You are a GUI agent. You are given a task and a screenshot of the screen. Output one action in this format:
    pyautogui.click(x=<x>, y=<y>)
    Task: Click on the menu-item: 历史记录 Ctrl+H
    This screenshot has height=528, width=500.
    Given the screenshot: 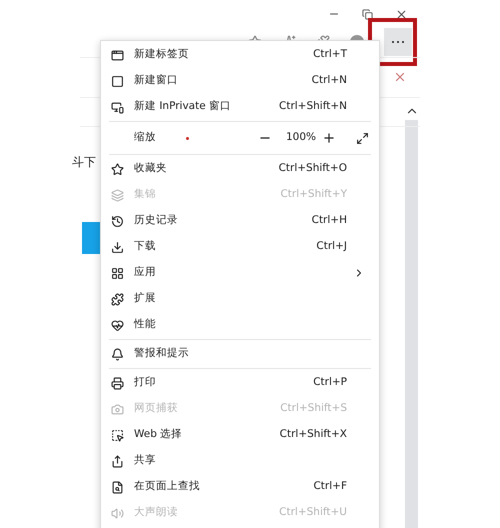 What is the action you would take?
    pyautogui.click(x=240, y=221)
    